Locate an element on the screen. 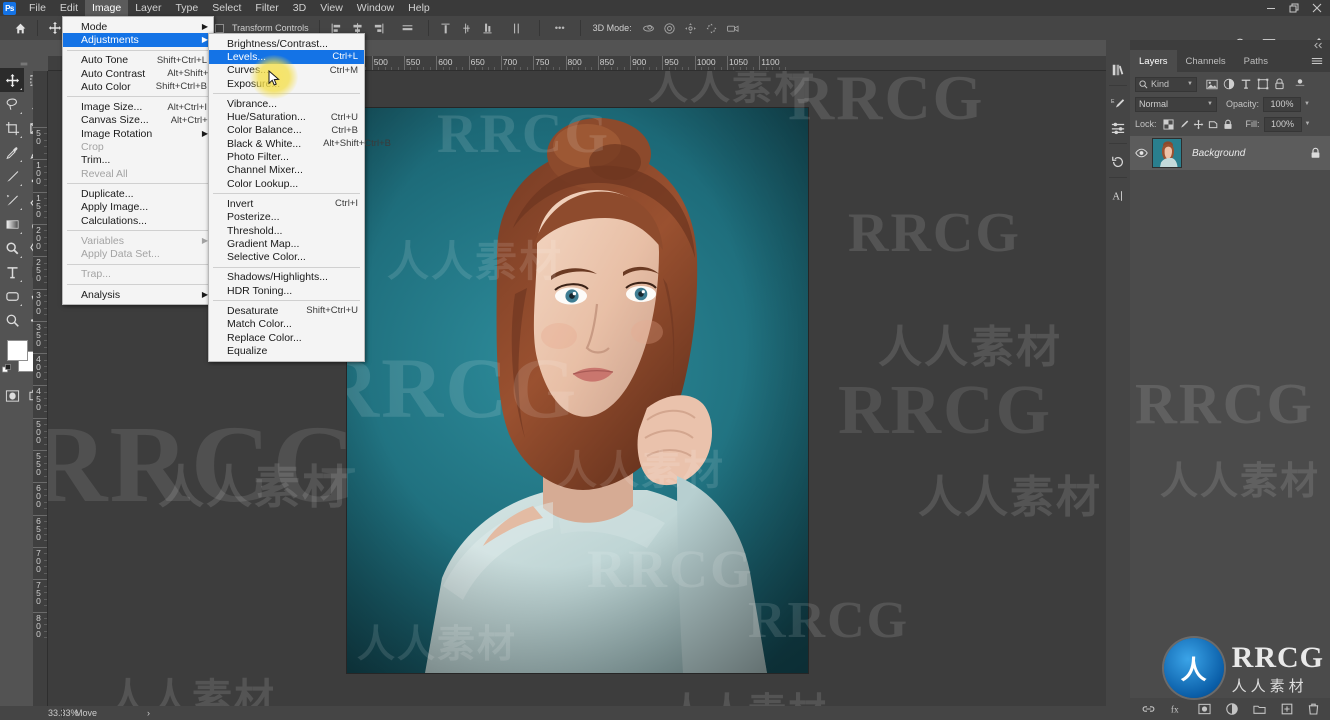 The height and width of the screenshot is (720, 1330). table-row: Background is located at coordinates (1230, 153).